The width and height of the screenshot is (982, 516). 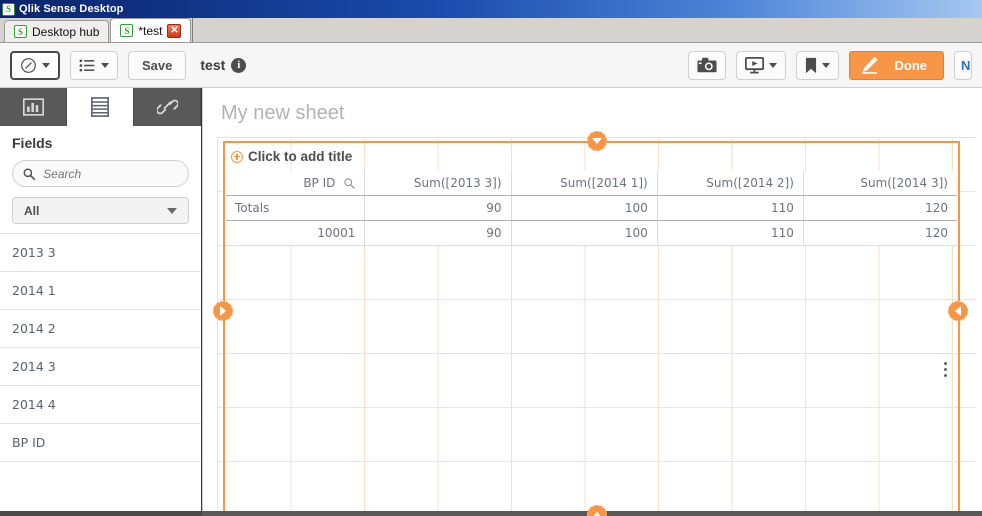 I want to click on totals-cell: 90, so click(x=438, y=208).